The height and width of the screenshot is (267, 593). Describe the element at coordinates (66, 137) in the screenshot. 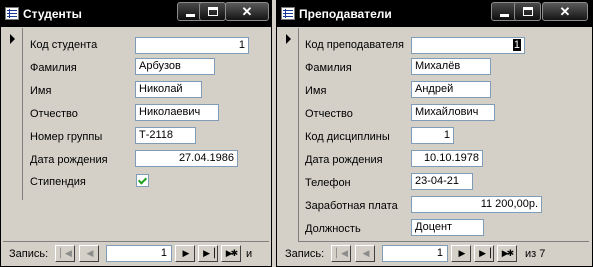

I see `field-label-group: Номер группы` at that location.